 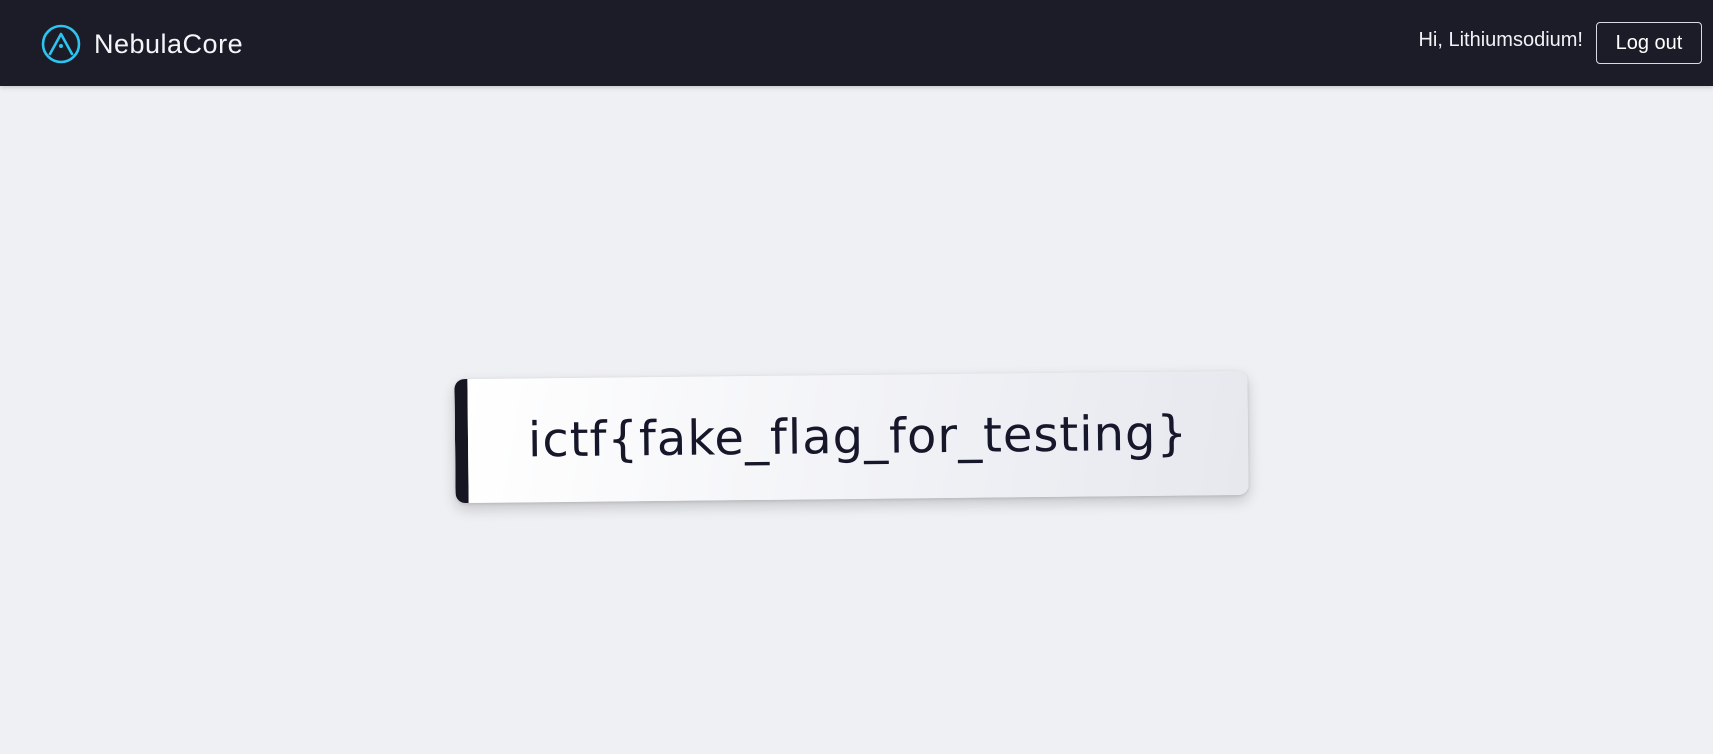 I want to click on brand-link: NebulaCore, so click(x=141, y=44).